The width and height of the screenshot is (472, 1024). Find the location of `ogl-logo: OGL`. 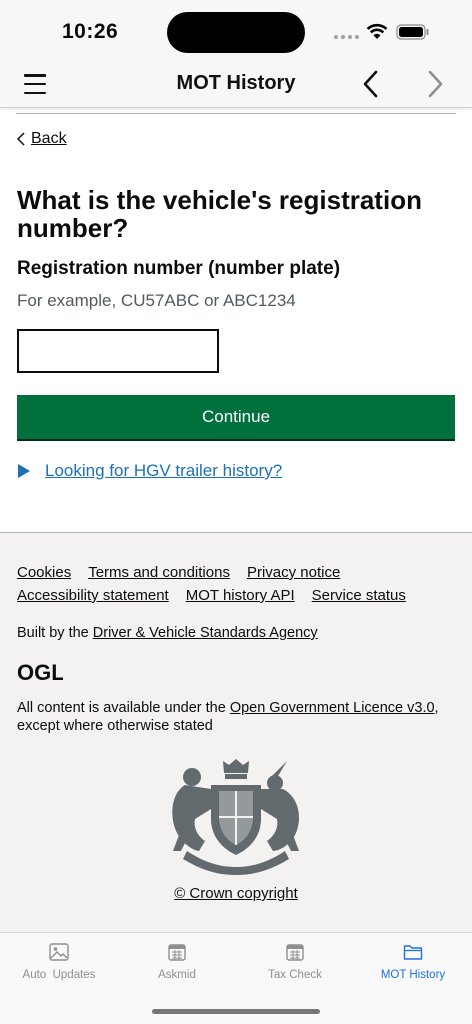

ogl-logo: OGL is located at coordinates (40, 672).